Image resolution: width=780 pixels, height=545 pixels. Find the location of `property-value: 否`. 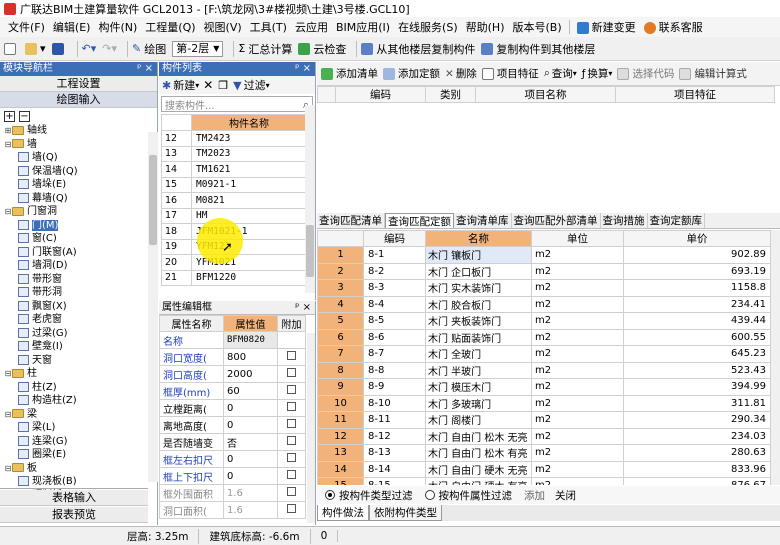

property-value: 否 is located at coordinates (250, 442).